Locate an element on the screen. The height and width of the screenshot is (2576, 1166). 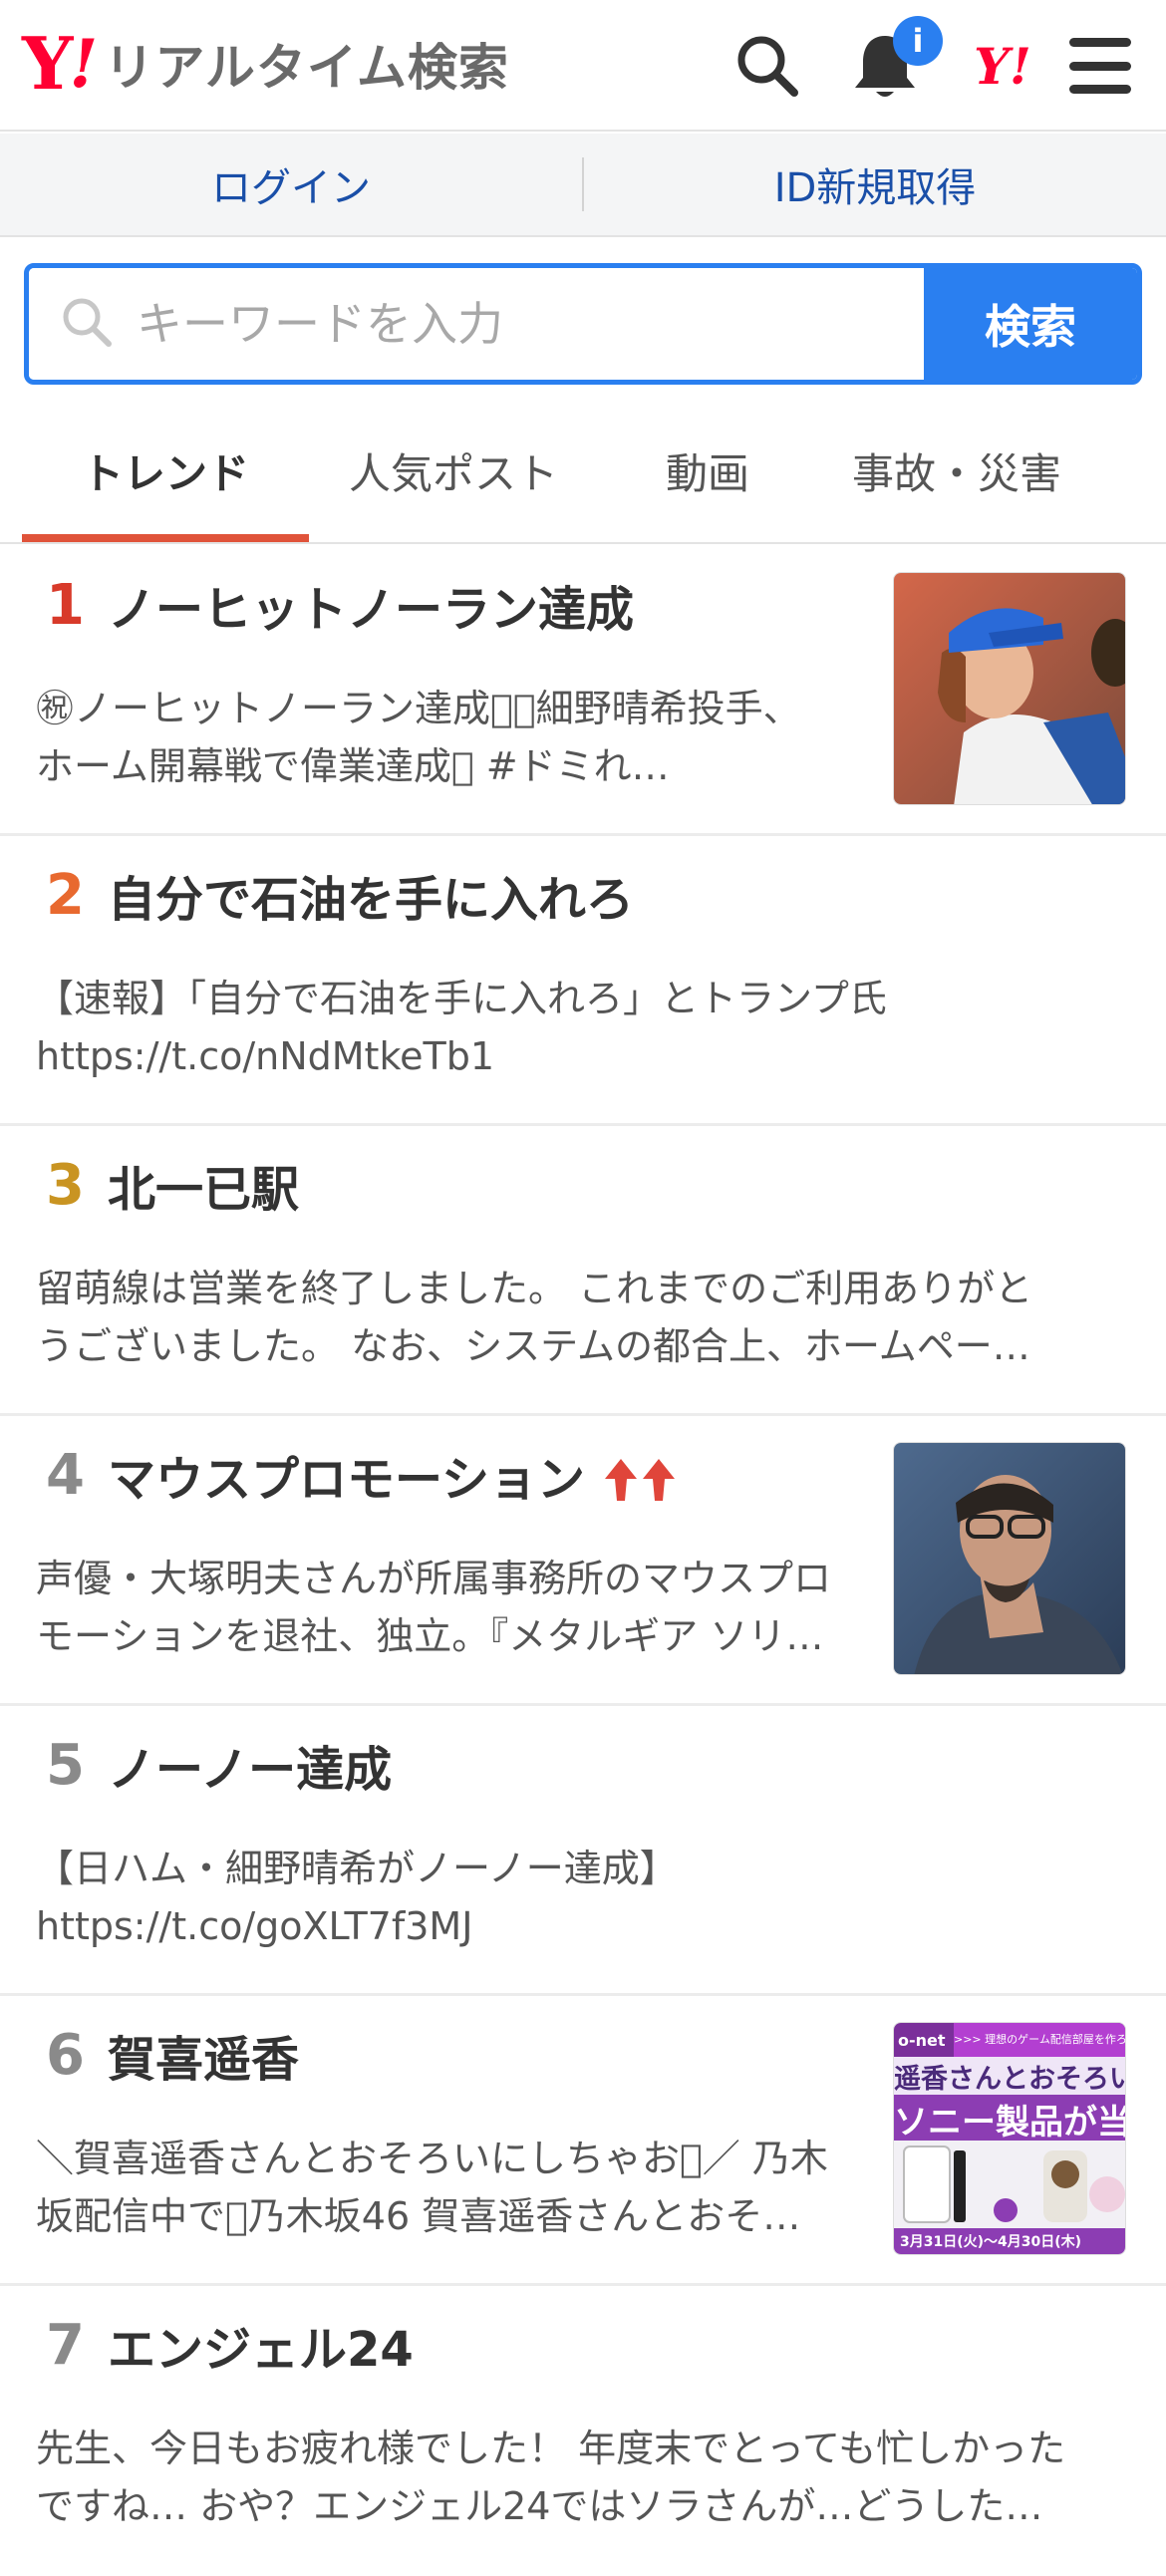
yahoo-japan-icon: Y! is located at coordinates (1002, 66).